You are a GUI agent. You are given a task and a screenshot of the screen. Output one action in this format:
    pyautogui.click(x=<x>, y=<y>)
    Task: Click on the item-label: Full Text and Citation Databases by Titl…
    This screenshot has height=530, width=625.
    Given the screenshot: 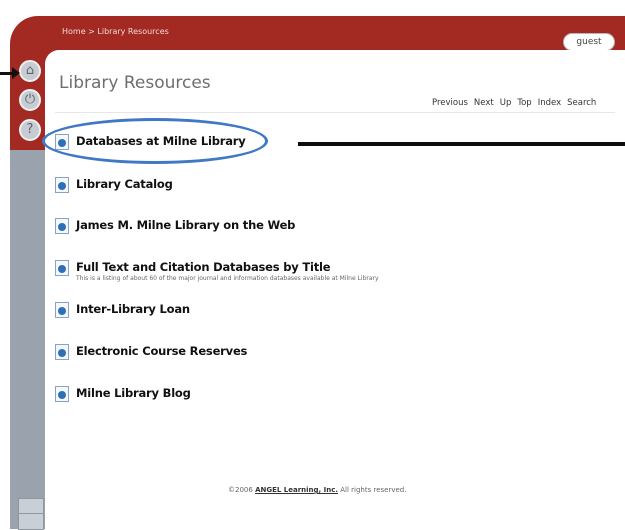 What is the action you would take?
    pyautogui.click(x=227, y=267)
    